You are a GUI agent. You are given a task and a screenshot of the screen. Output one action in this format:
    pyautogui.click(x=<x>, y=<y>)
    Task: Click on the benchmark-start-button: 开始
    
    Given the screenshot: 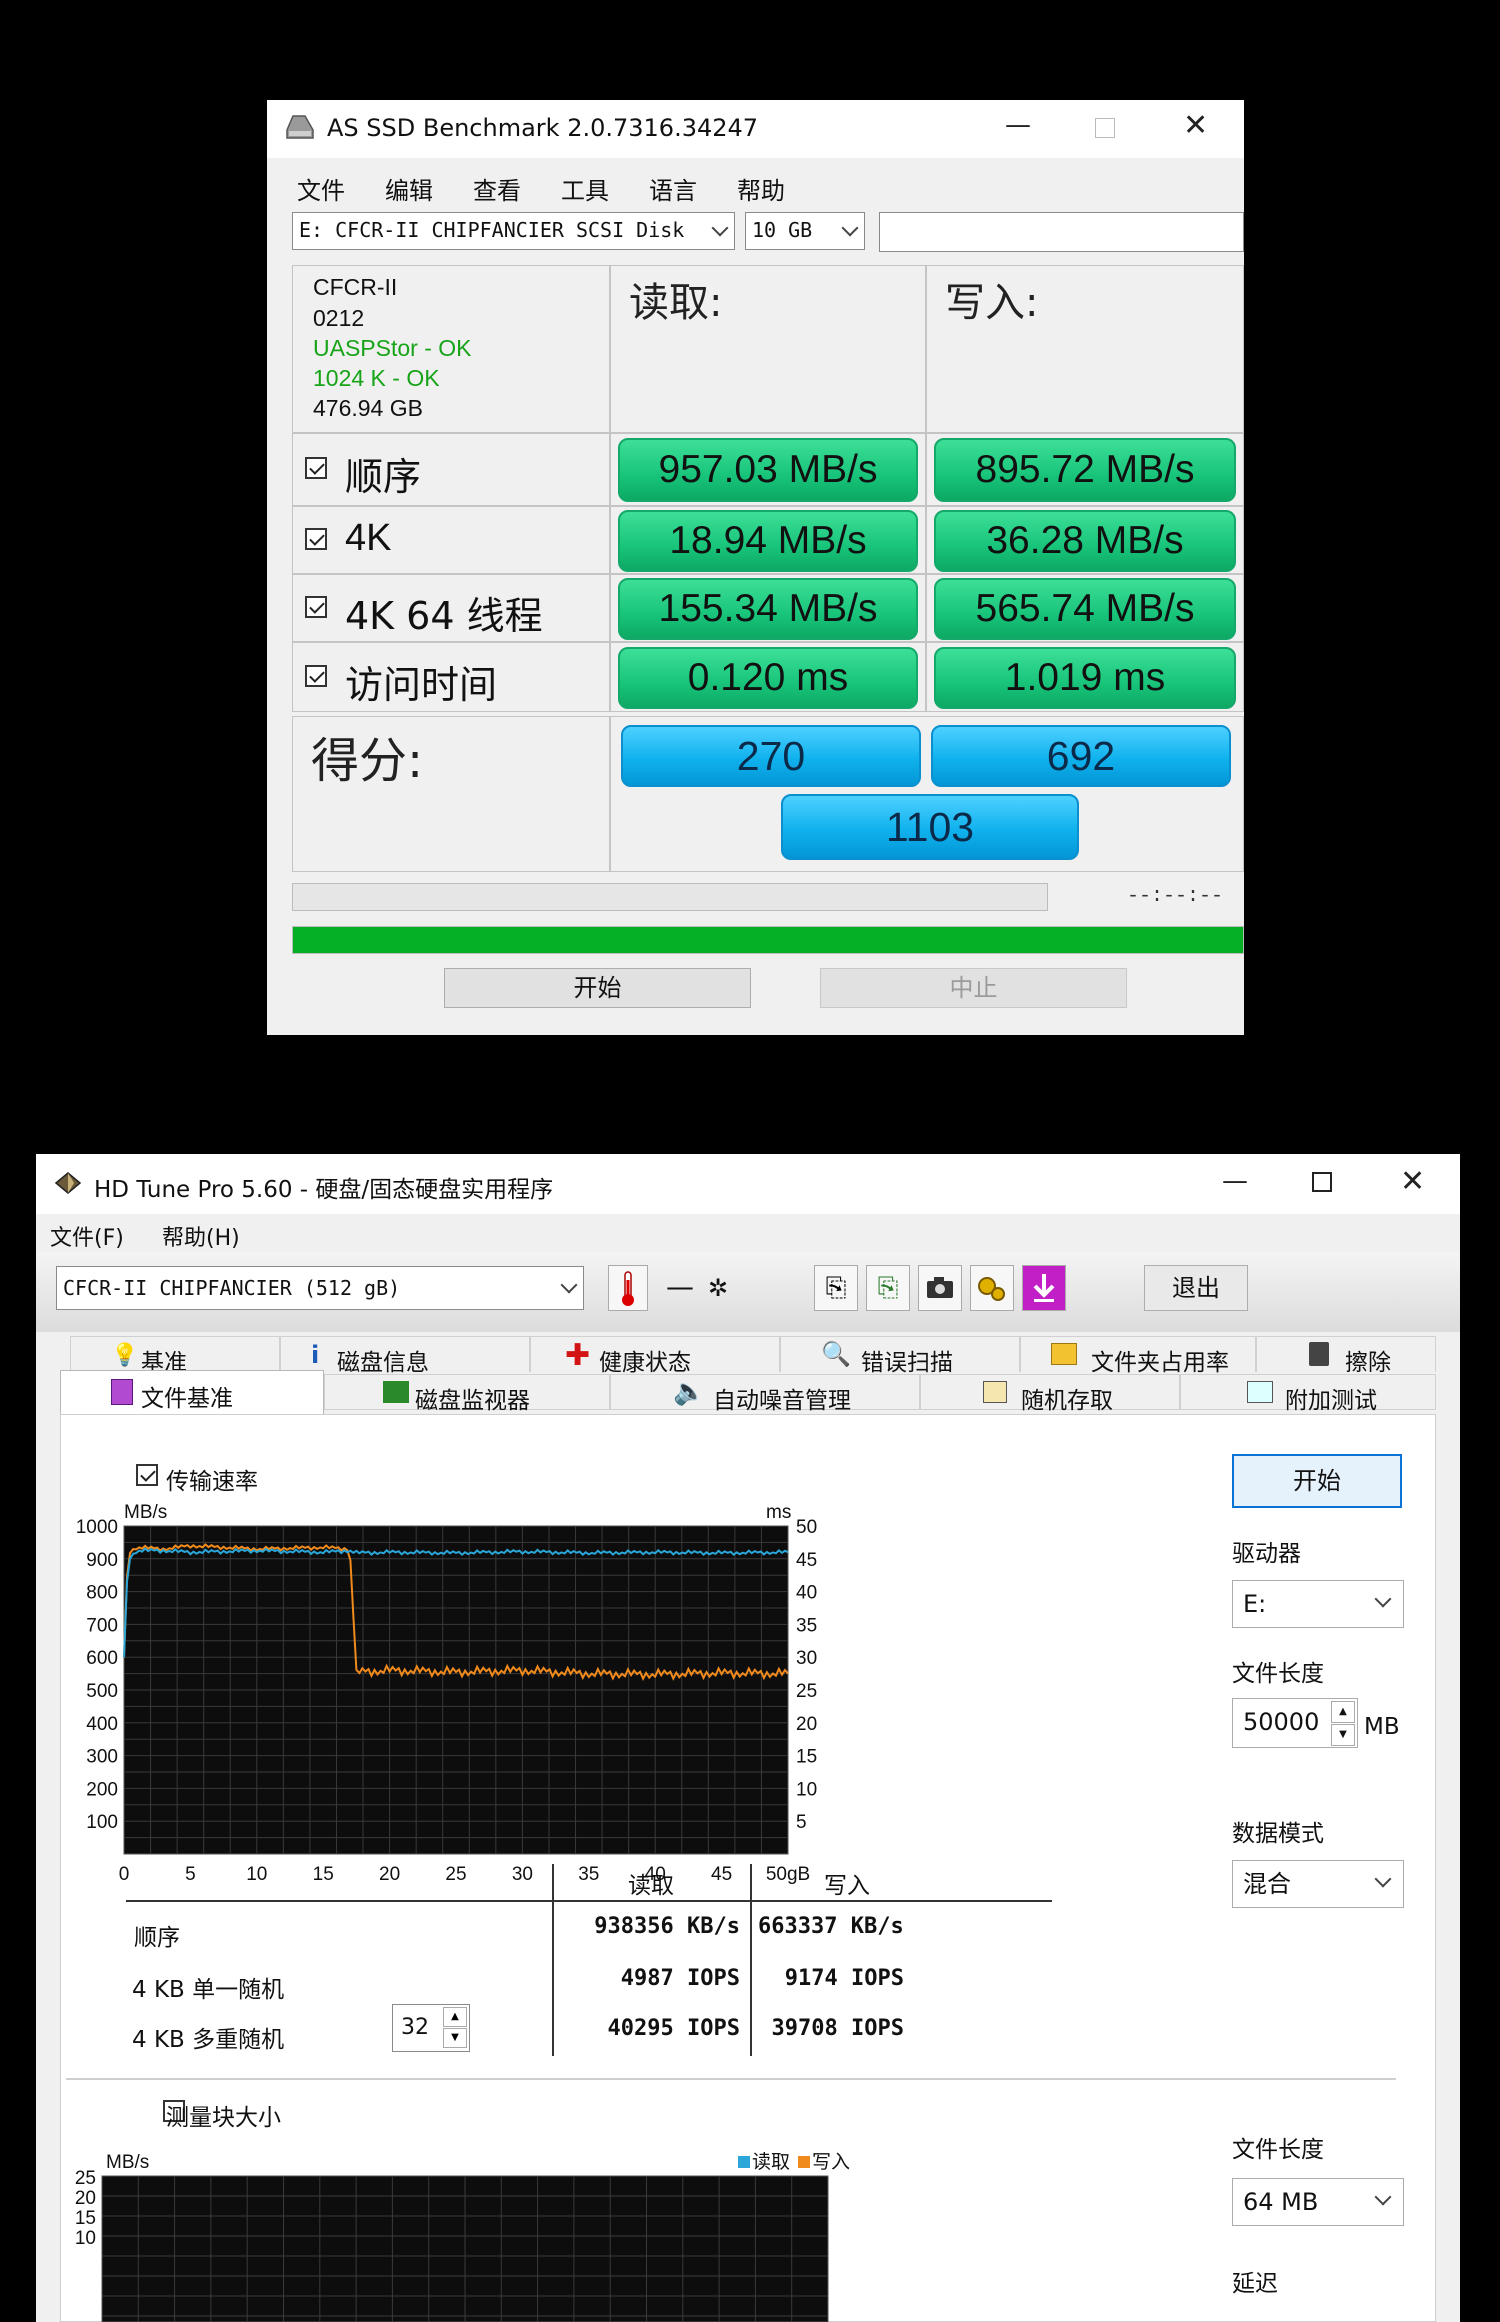 What is the action you would take?
    pyautogui.click(x=1317, y=1481)
    